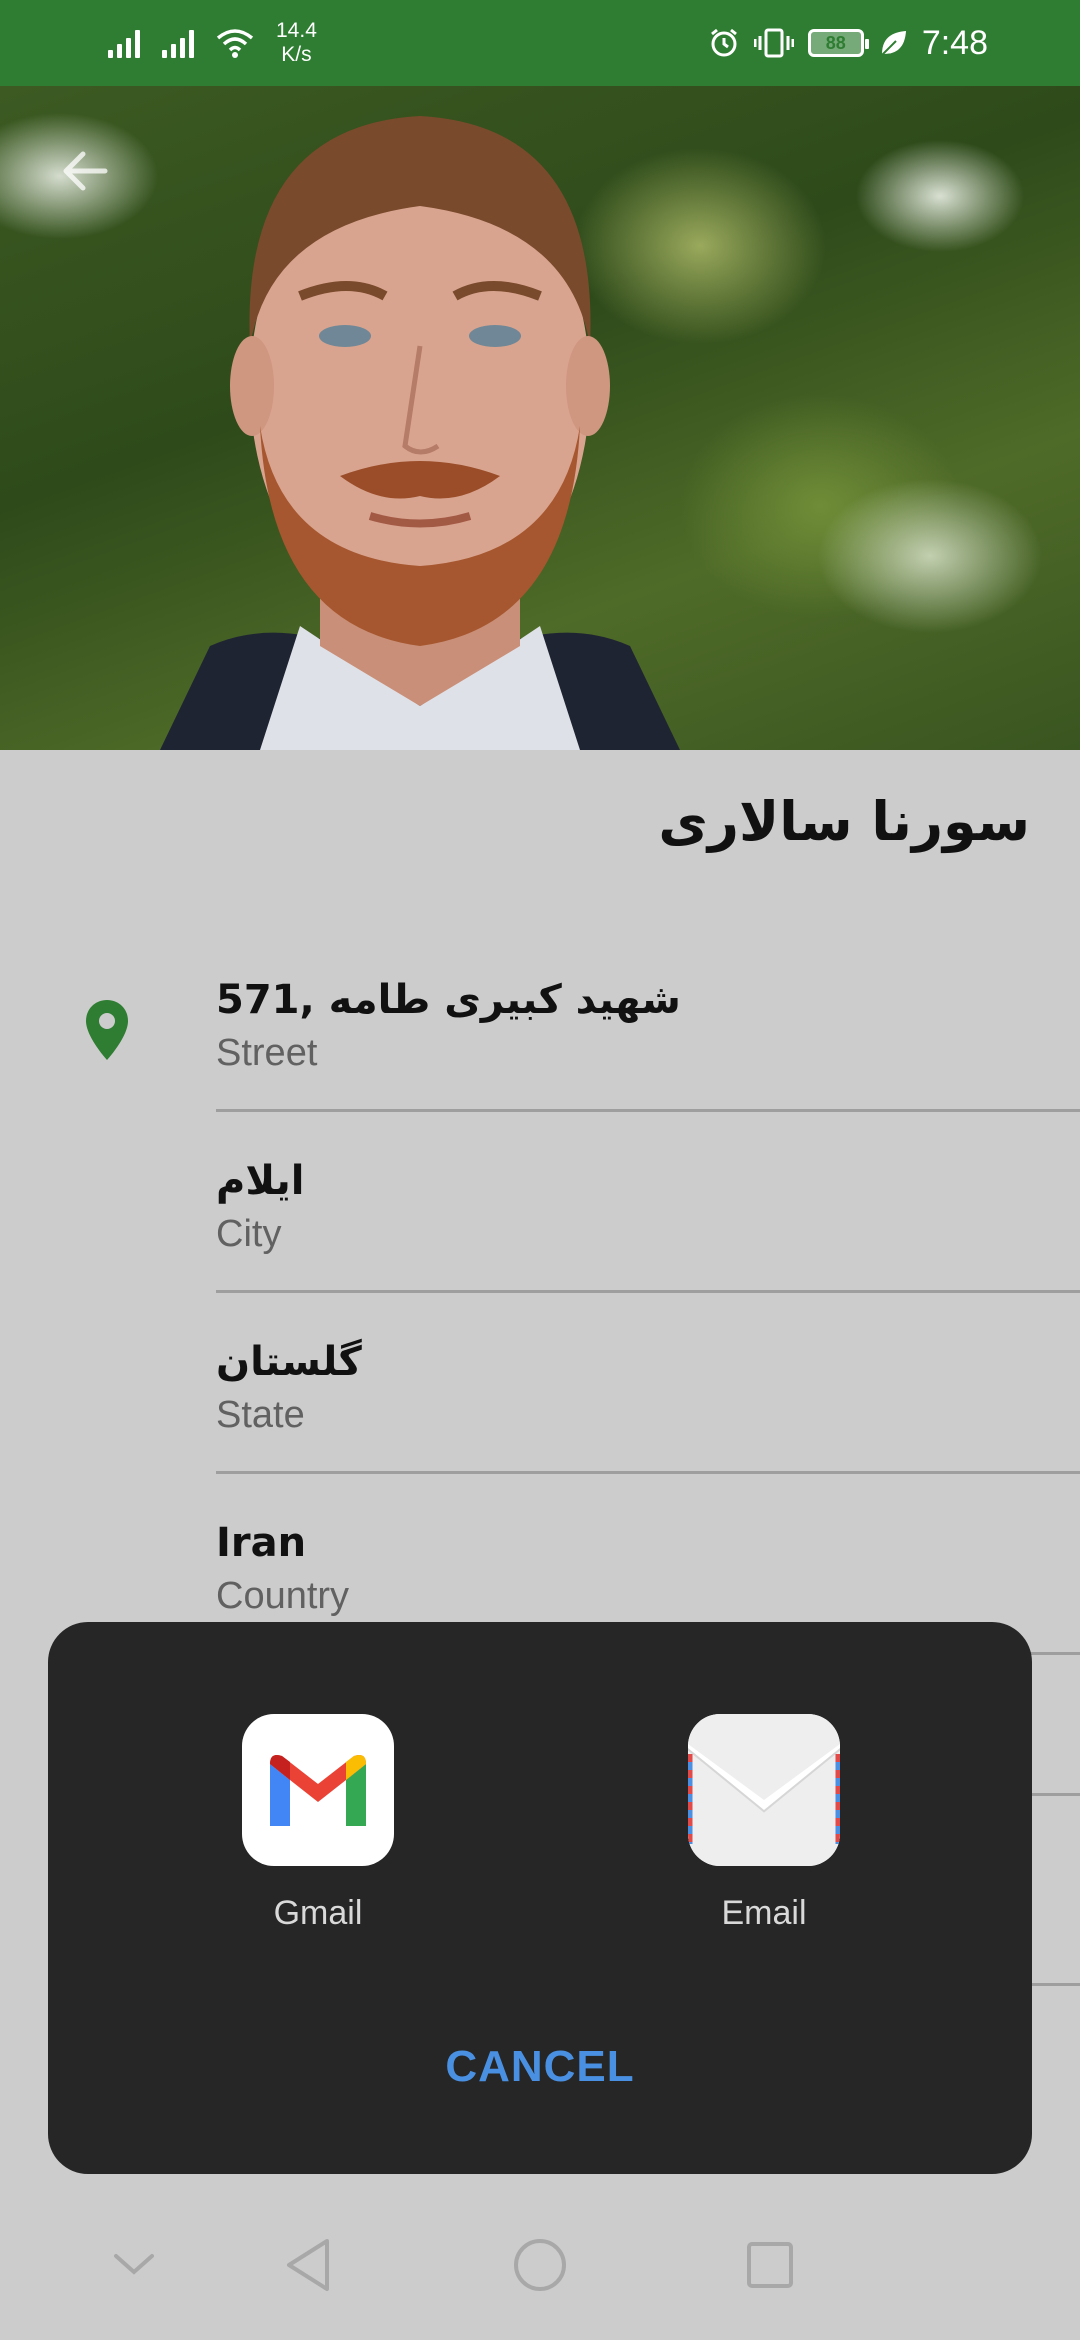 Image resolution: width=1080 pixels, height=2340 pixels. I want to click on email-label: Email, so click(764, 1913).